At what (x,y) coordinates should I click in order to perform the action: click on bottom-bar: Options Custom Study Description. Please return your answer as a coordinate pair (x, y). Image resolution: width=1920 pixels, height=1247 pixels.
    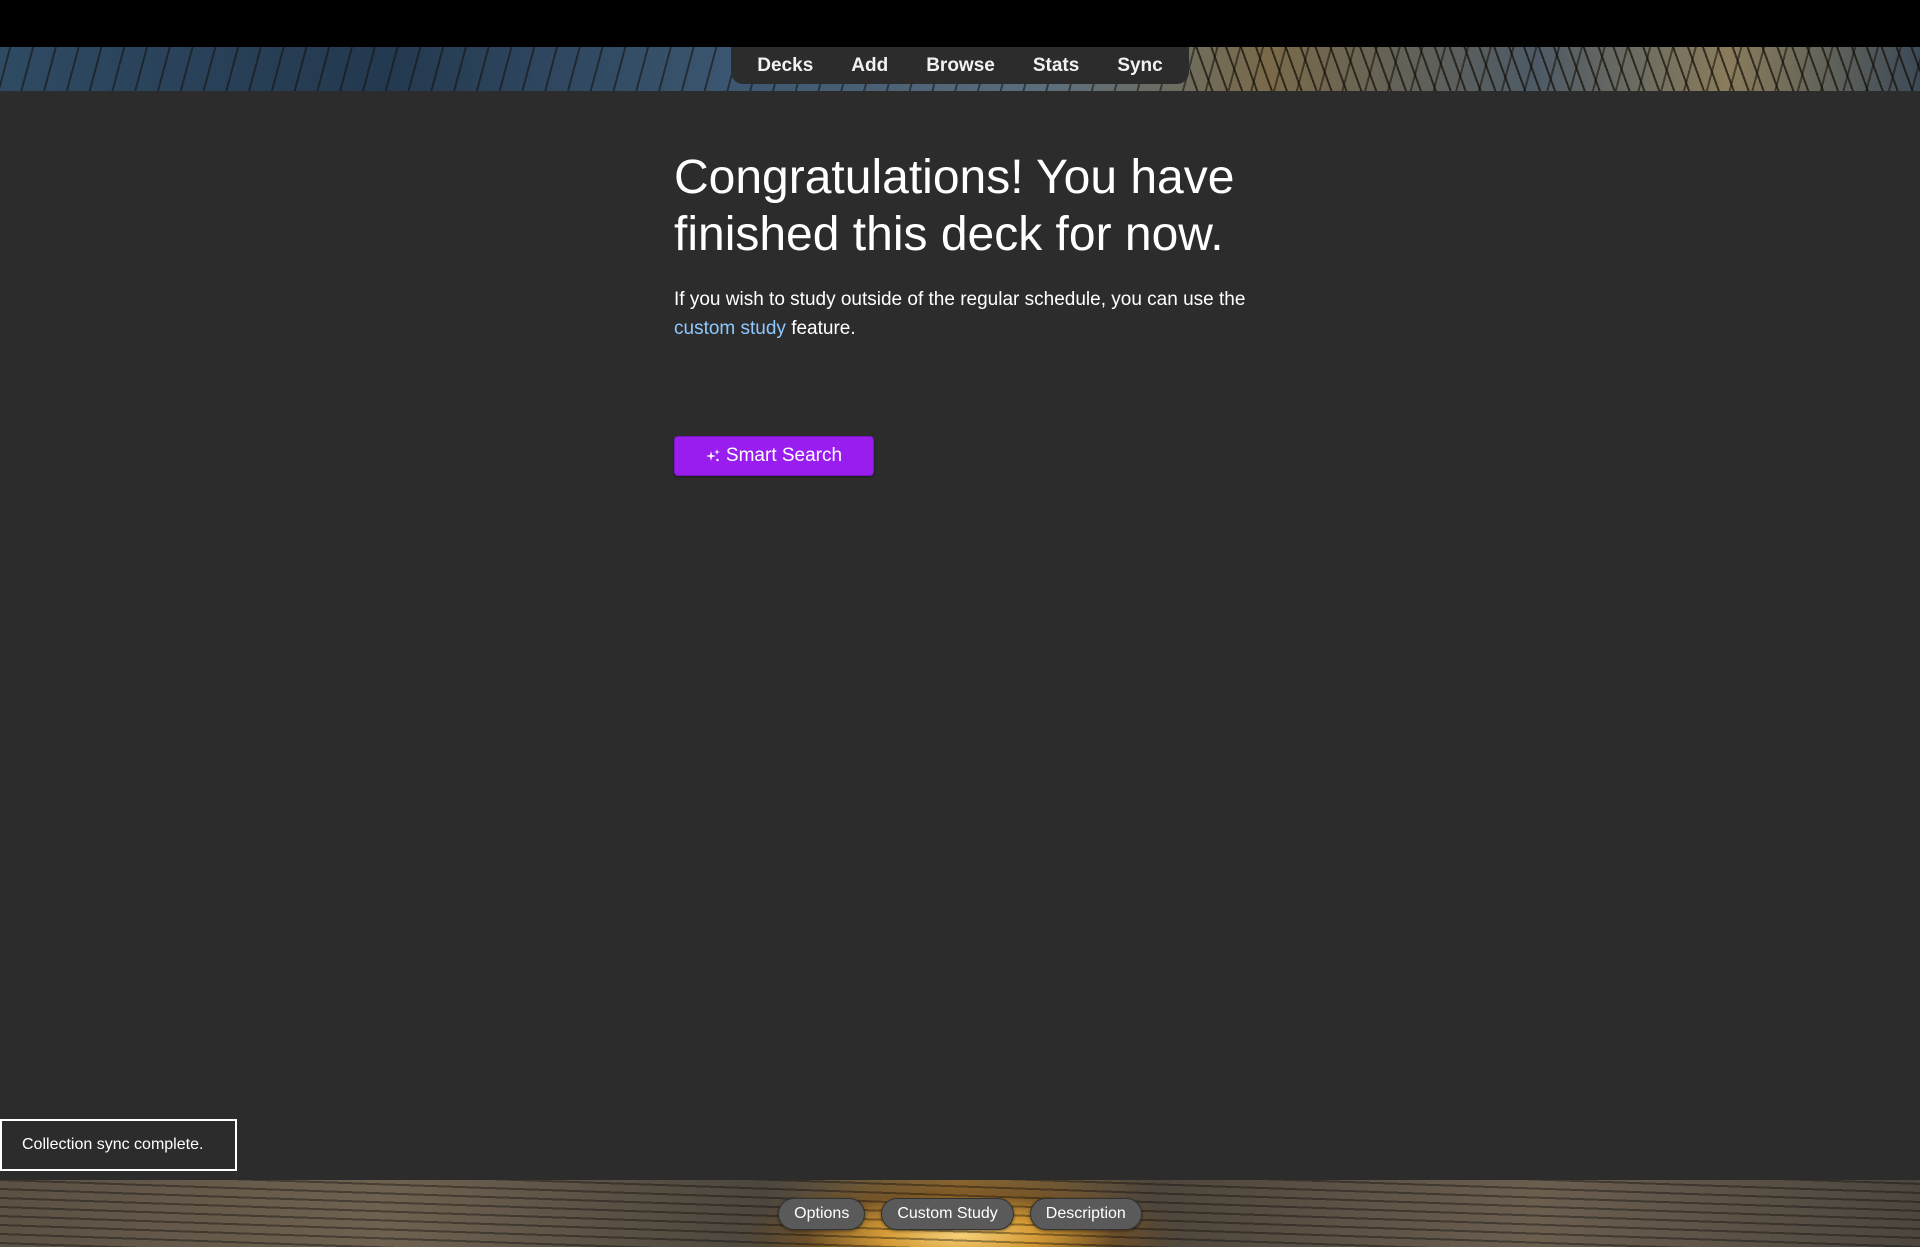
    Looking at the image, I should click on (960, 1213).